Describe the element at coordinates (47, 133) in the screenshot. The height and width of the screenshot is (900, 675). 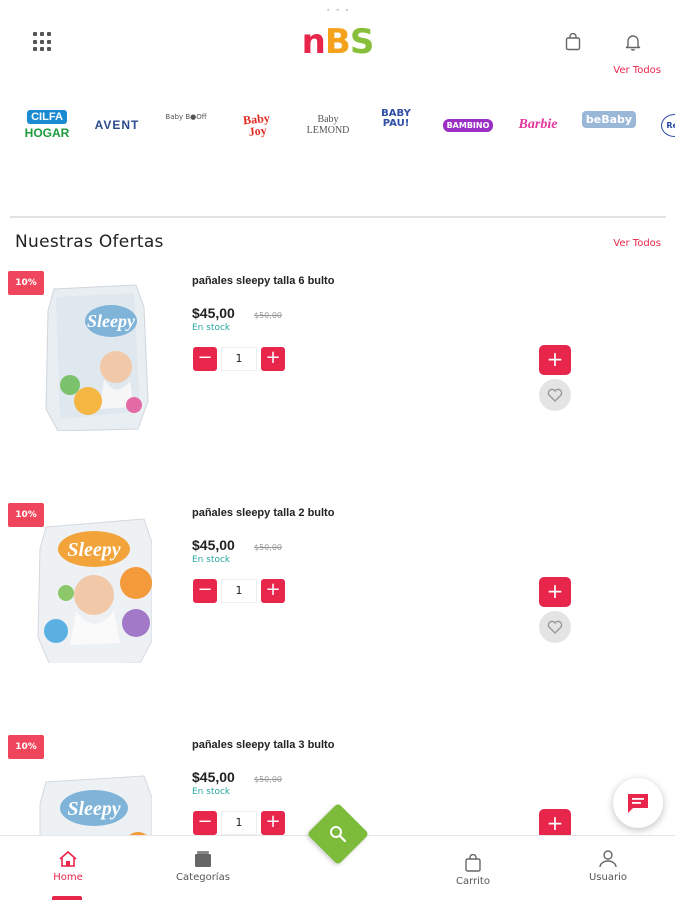
I see `brand-cilfa-line2: HOGAR` at that location.